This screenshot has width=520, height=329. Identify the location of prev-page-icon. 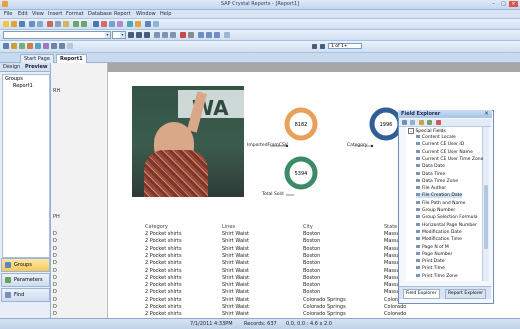
(322, 46).